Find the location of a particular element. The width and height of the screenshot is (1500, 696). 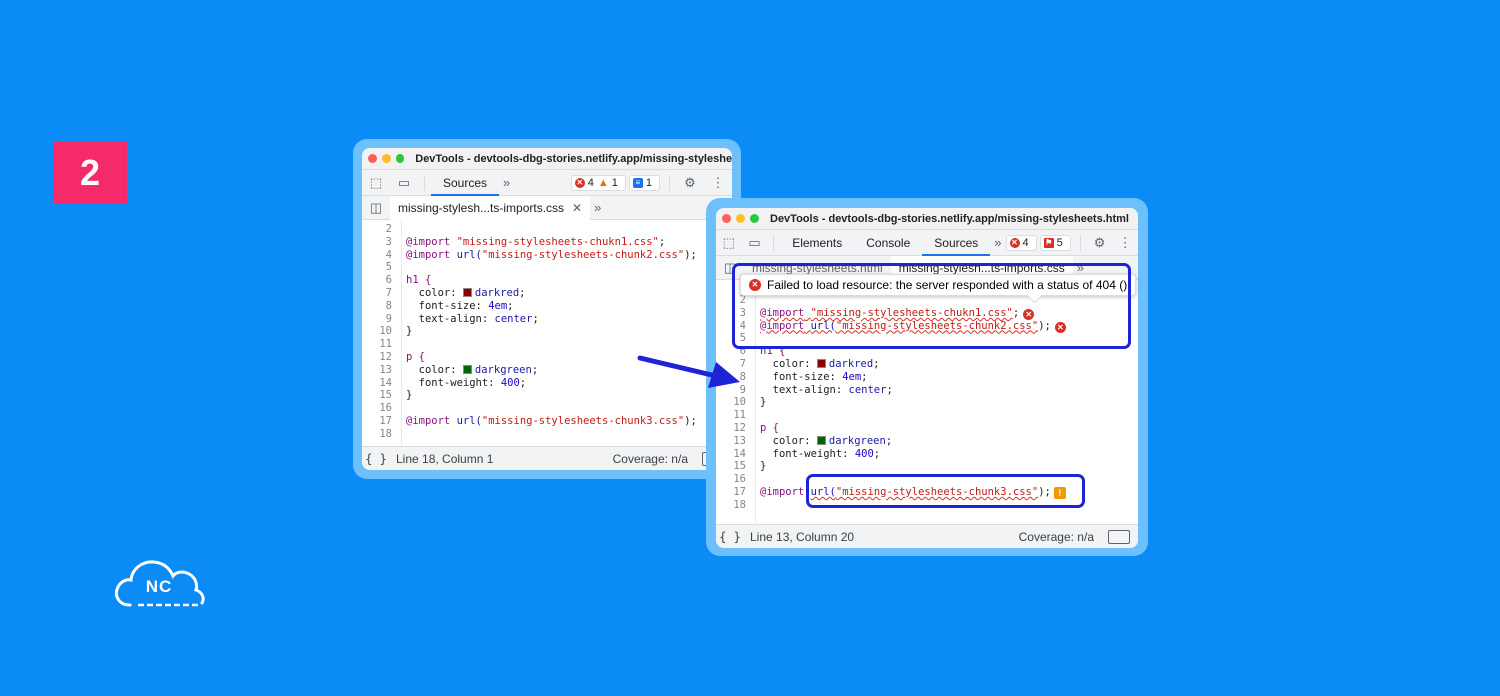

issues-counter: ⚑ 5 is located at coordinates (1055, 242).